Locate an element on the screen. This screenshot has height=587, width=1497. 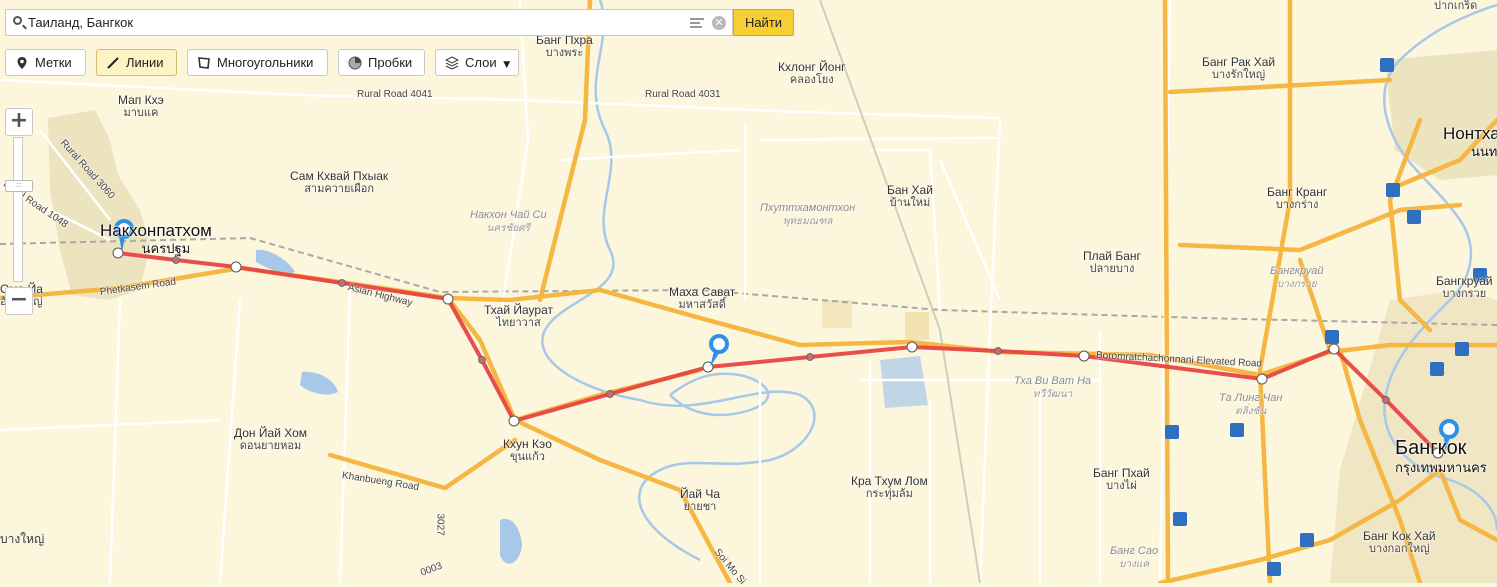
place-label: Маха Сават มหาสวัสดิ์ is located at coordinates (702, 298).